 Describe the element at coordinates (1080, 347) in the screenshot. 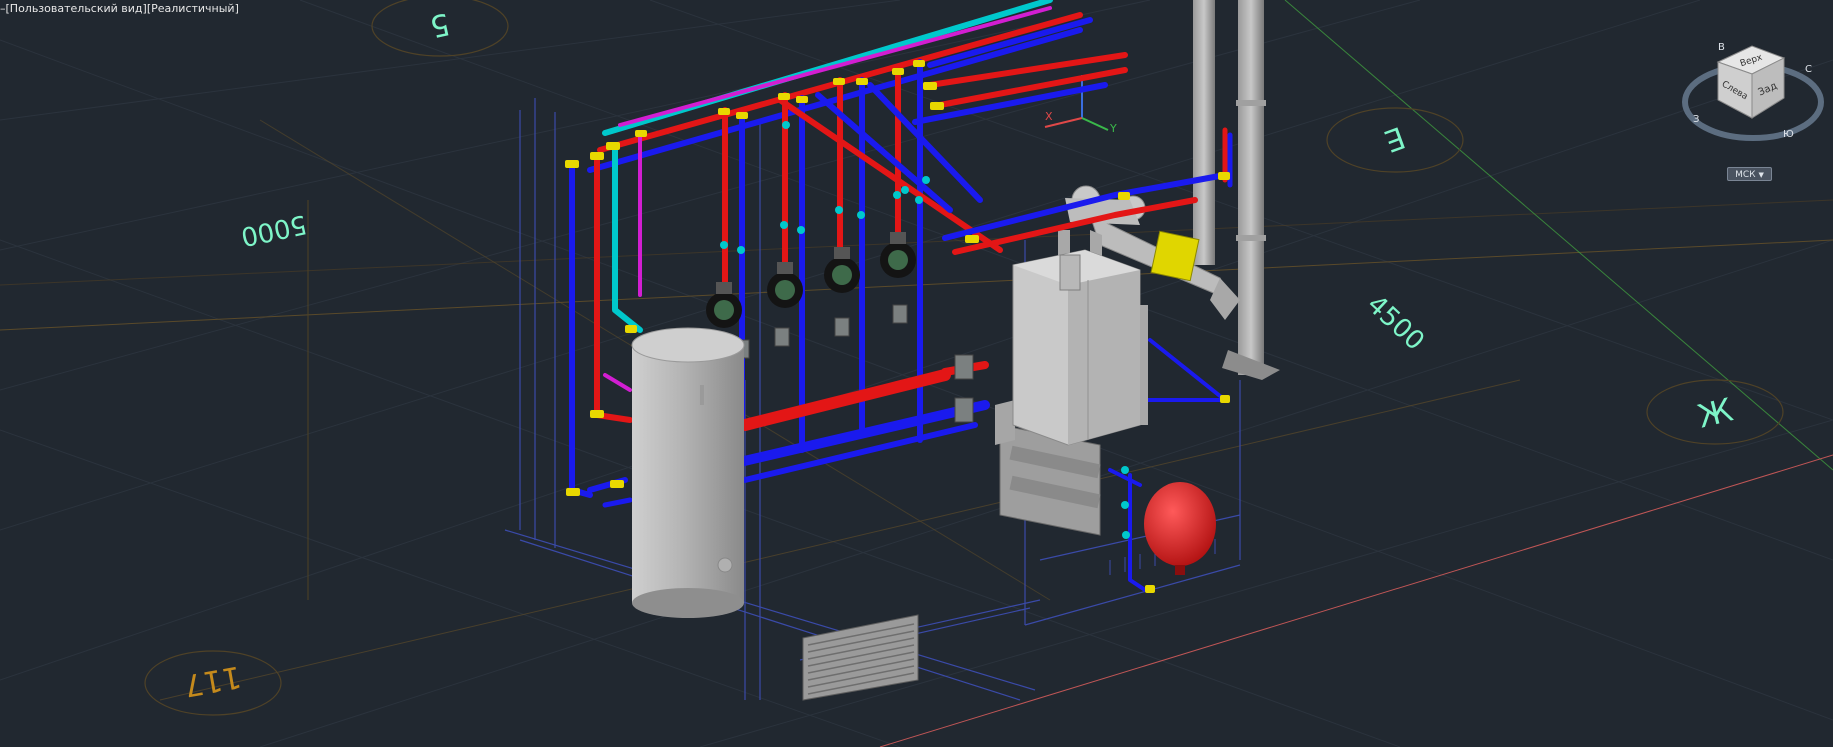

I see `gas-boiler` at that location.